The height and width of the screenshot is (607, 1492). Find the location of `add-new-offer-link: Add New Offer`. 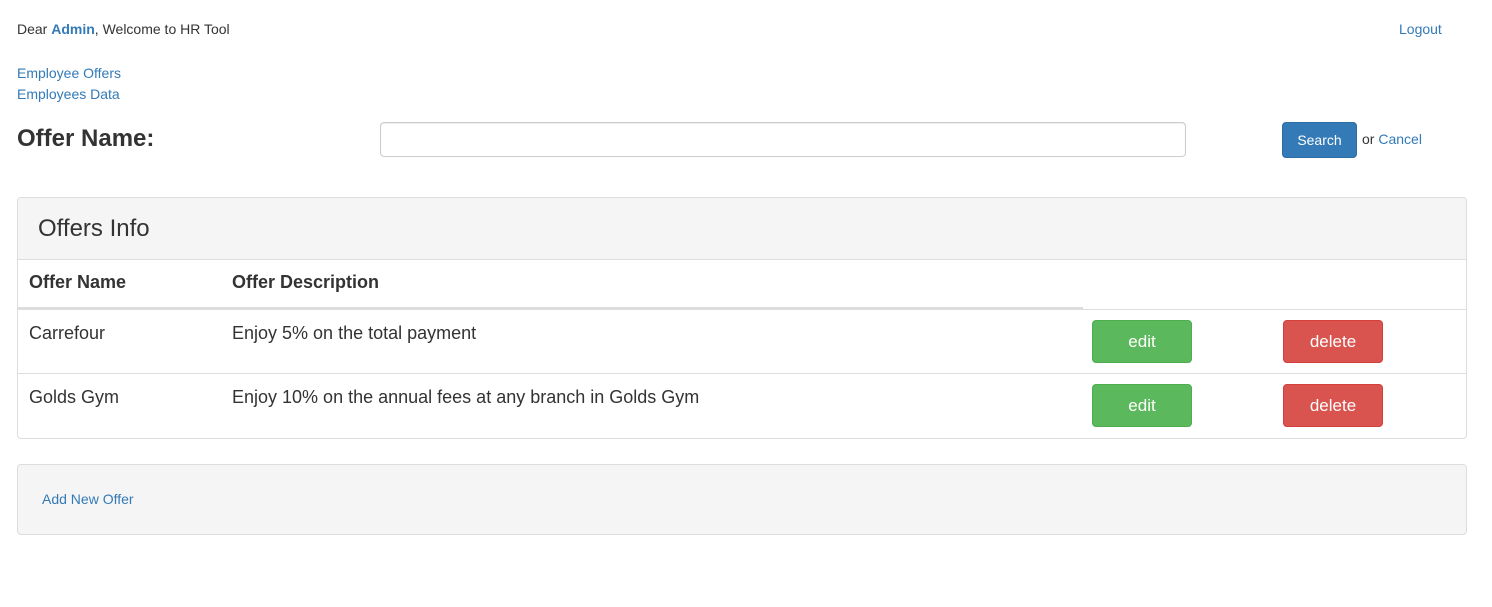

add-new-offer-link: Add New Offer is located at coordinates (88, 499).